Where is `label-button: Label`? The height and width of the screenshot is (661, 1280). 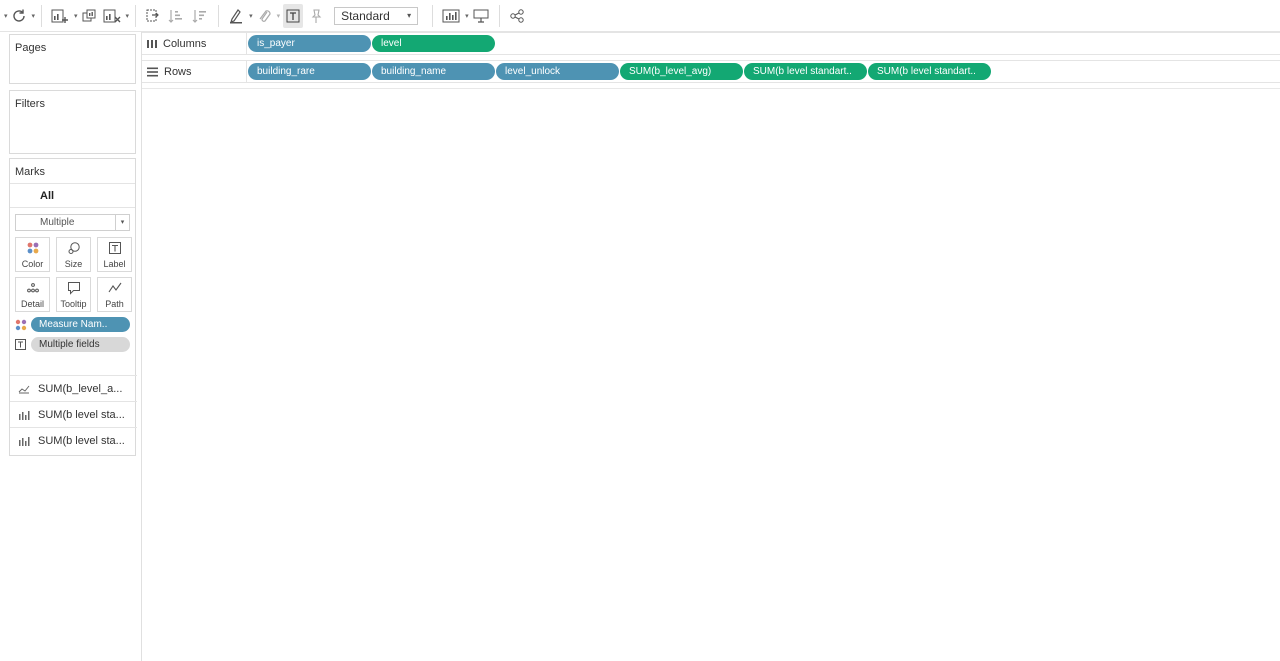
label-button: Label is located at coordinates (114, 254).